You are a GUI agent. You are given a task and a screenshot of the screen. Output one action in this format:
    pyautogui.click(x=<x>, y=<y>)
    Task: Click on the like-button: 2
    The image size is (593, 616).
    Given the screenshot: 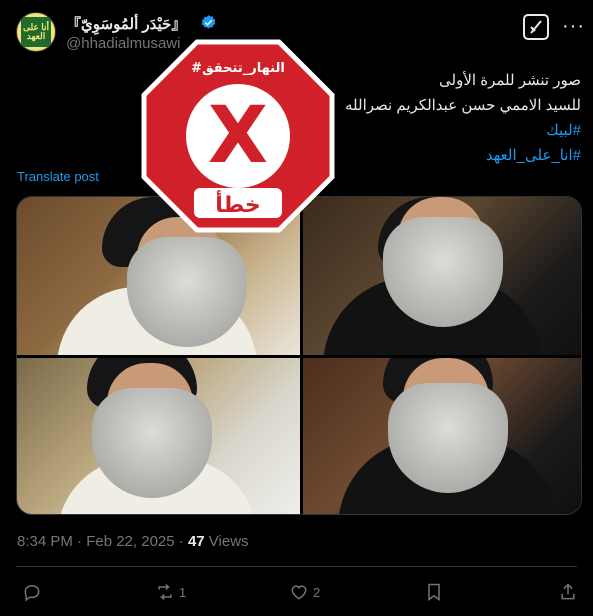 What is the action you would take?
    pyautogui.click(x=304, y=592)
    